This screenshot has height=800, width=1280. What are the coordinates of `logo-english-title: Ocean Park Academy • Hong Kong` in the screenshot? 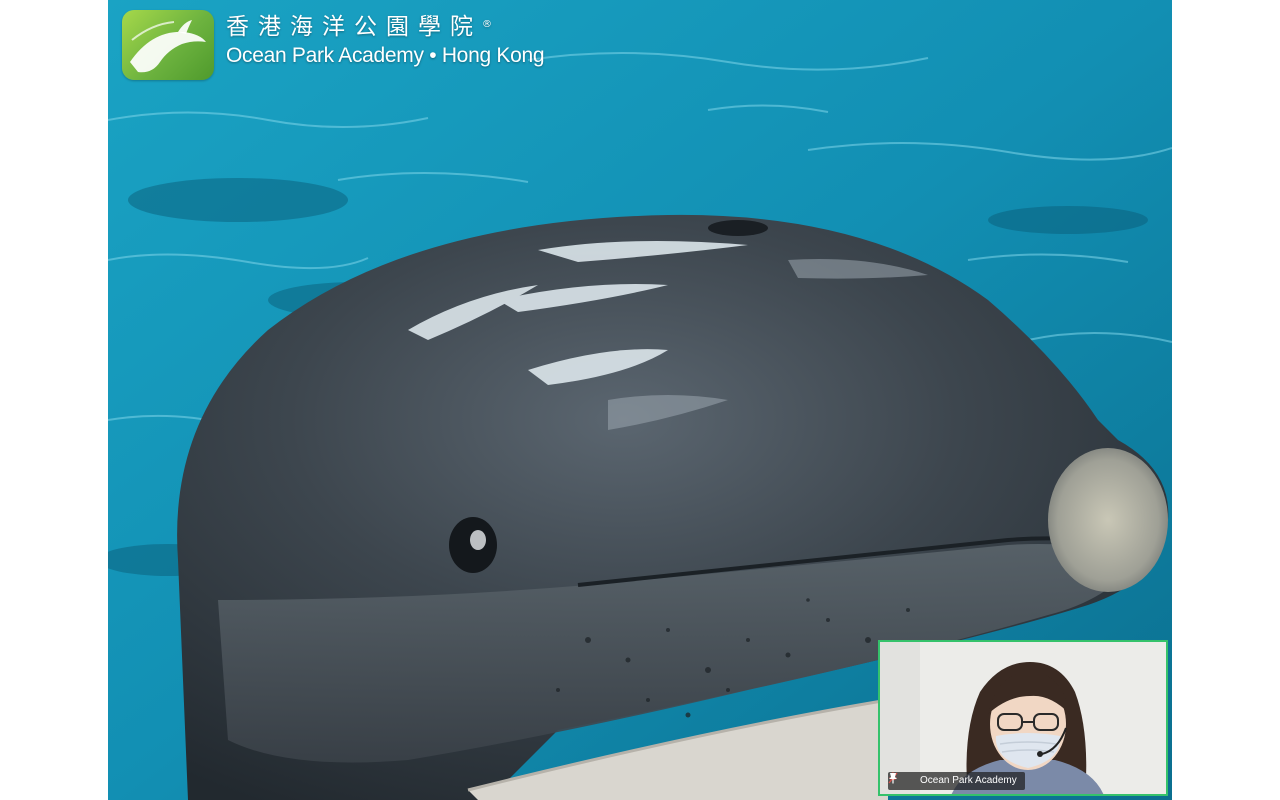 It's located at (385, 55).